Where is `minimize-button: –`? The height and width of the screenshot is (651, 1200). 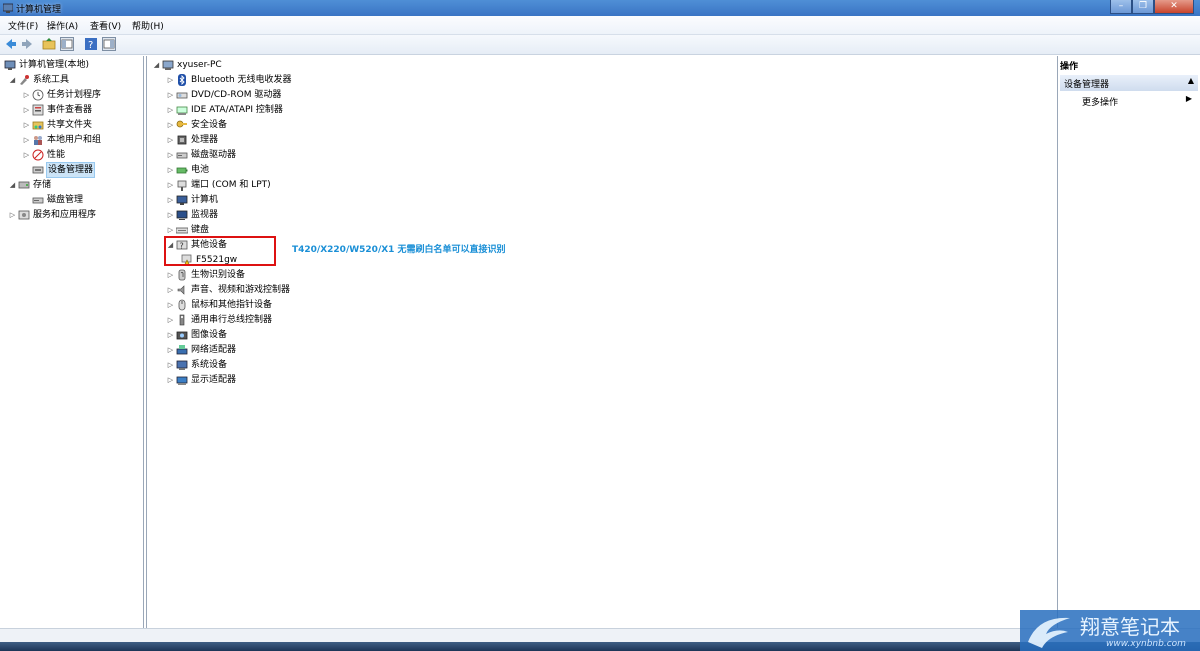 minimize-button: – is located at coordinates (1121, 7).